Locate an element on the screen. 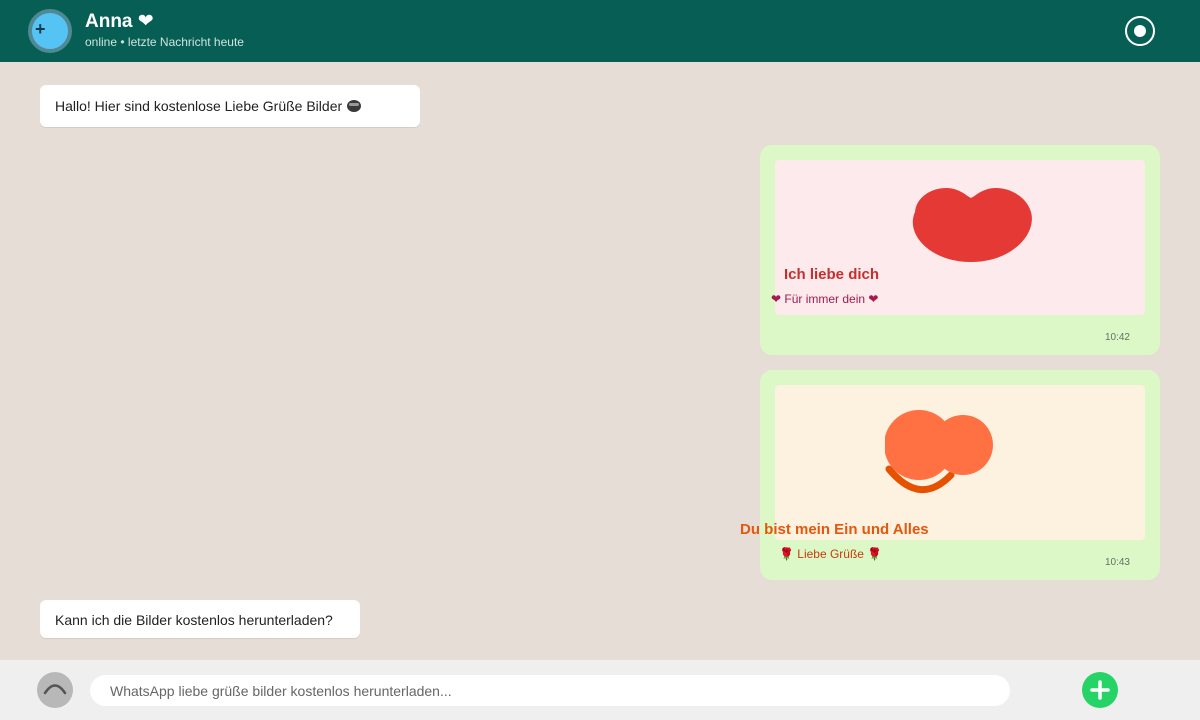 The image size is (1200, 720). card-title: Du bist mein Ein und Alles is located at coordinates (834, 529).